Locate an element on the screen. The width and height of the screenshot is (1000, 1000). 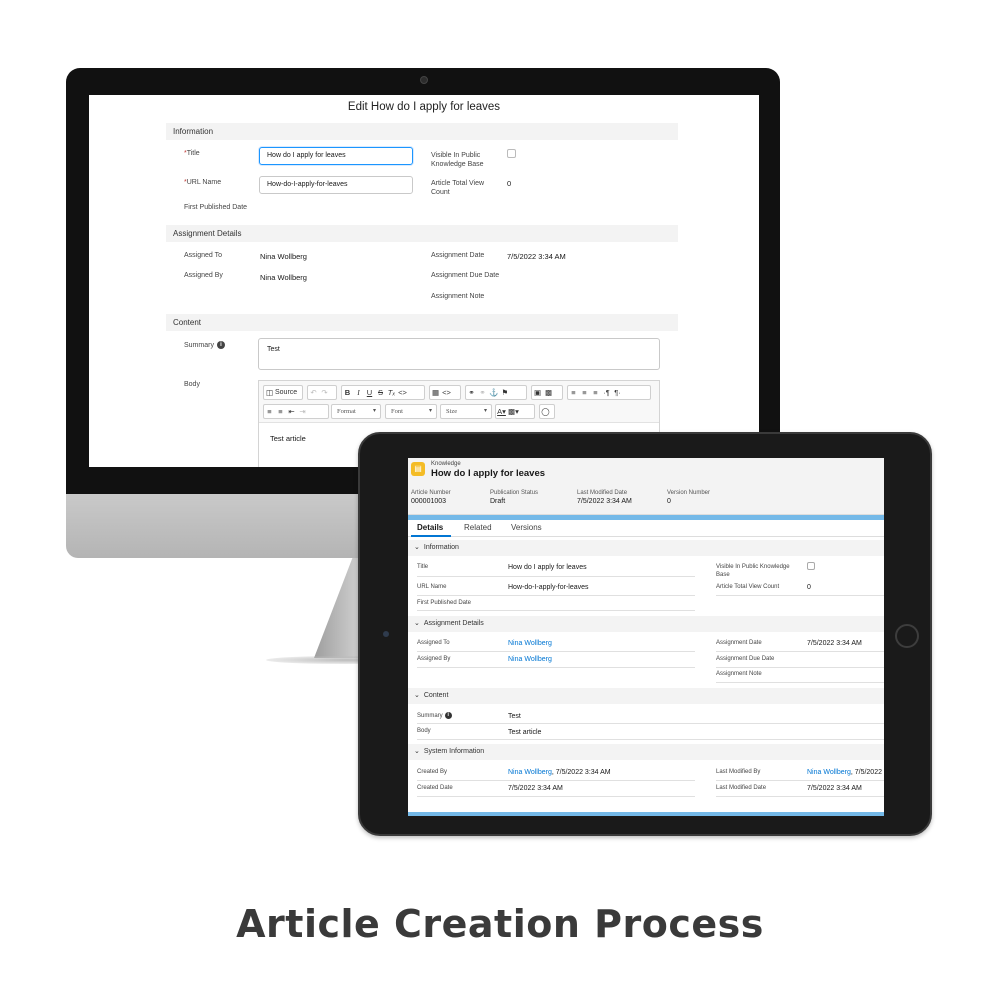
color-group: A▾ ▩▾ is located at coordinates (515, 411).